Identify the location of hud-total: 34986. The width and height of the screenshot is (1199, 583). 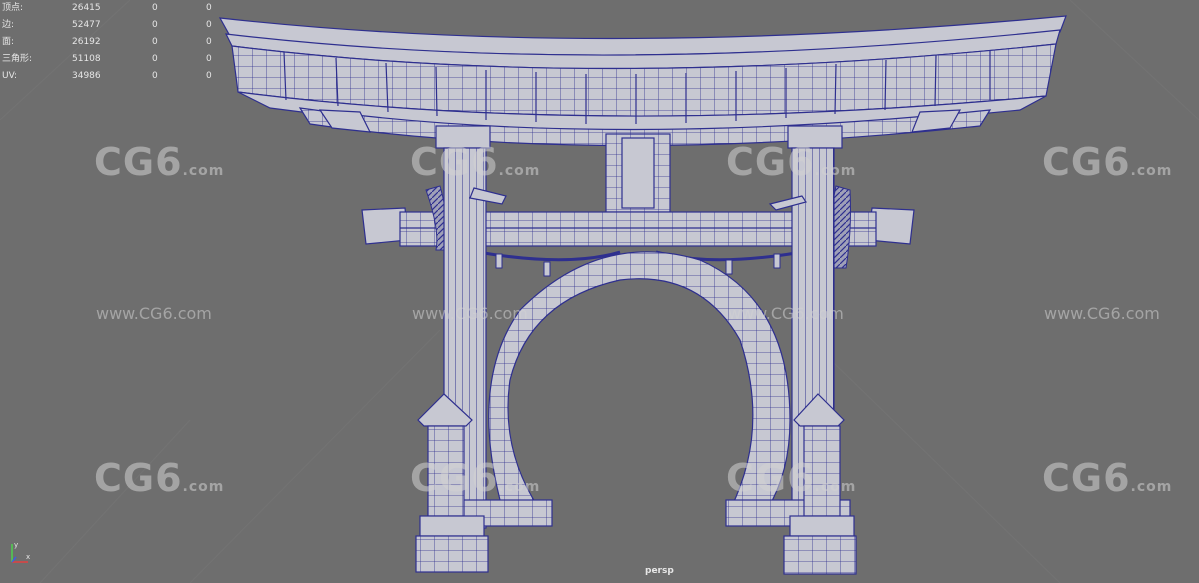
(86, 76).